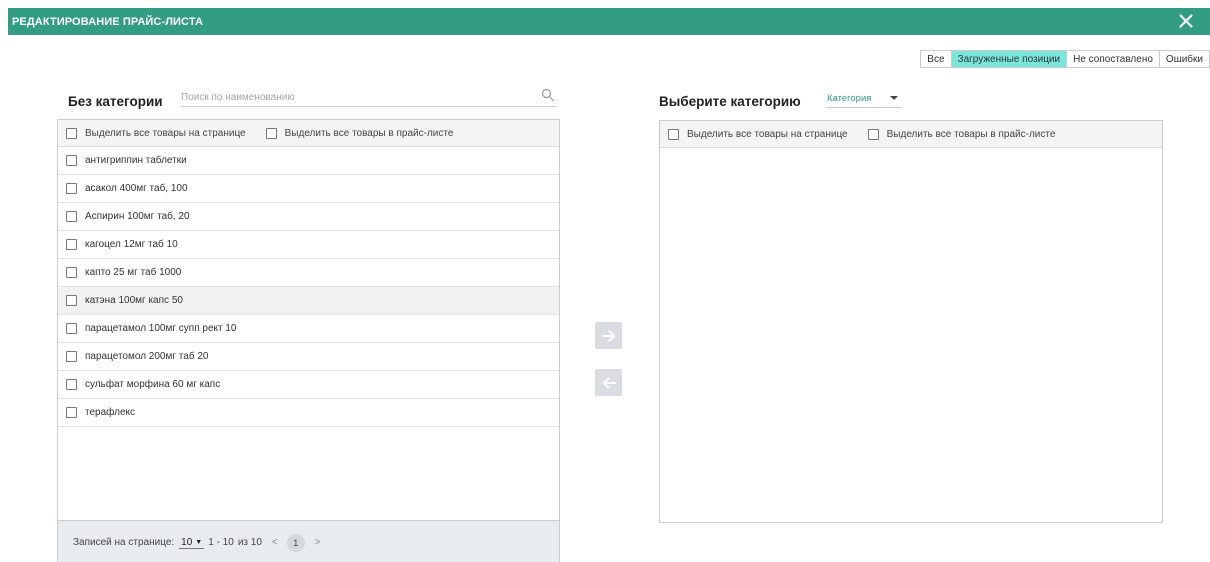 Image resolution: width=1210 pixels, height=562 pixels. I want to click on tab-all: Все, so click(936, 59).